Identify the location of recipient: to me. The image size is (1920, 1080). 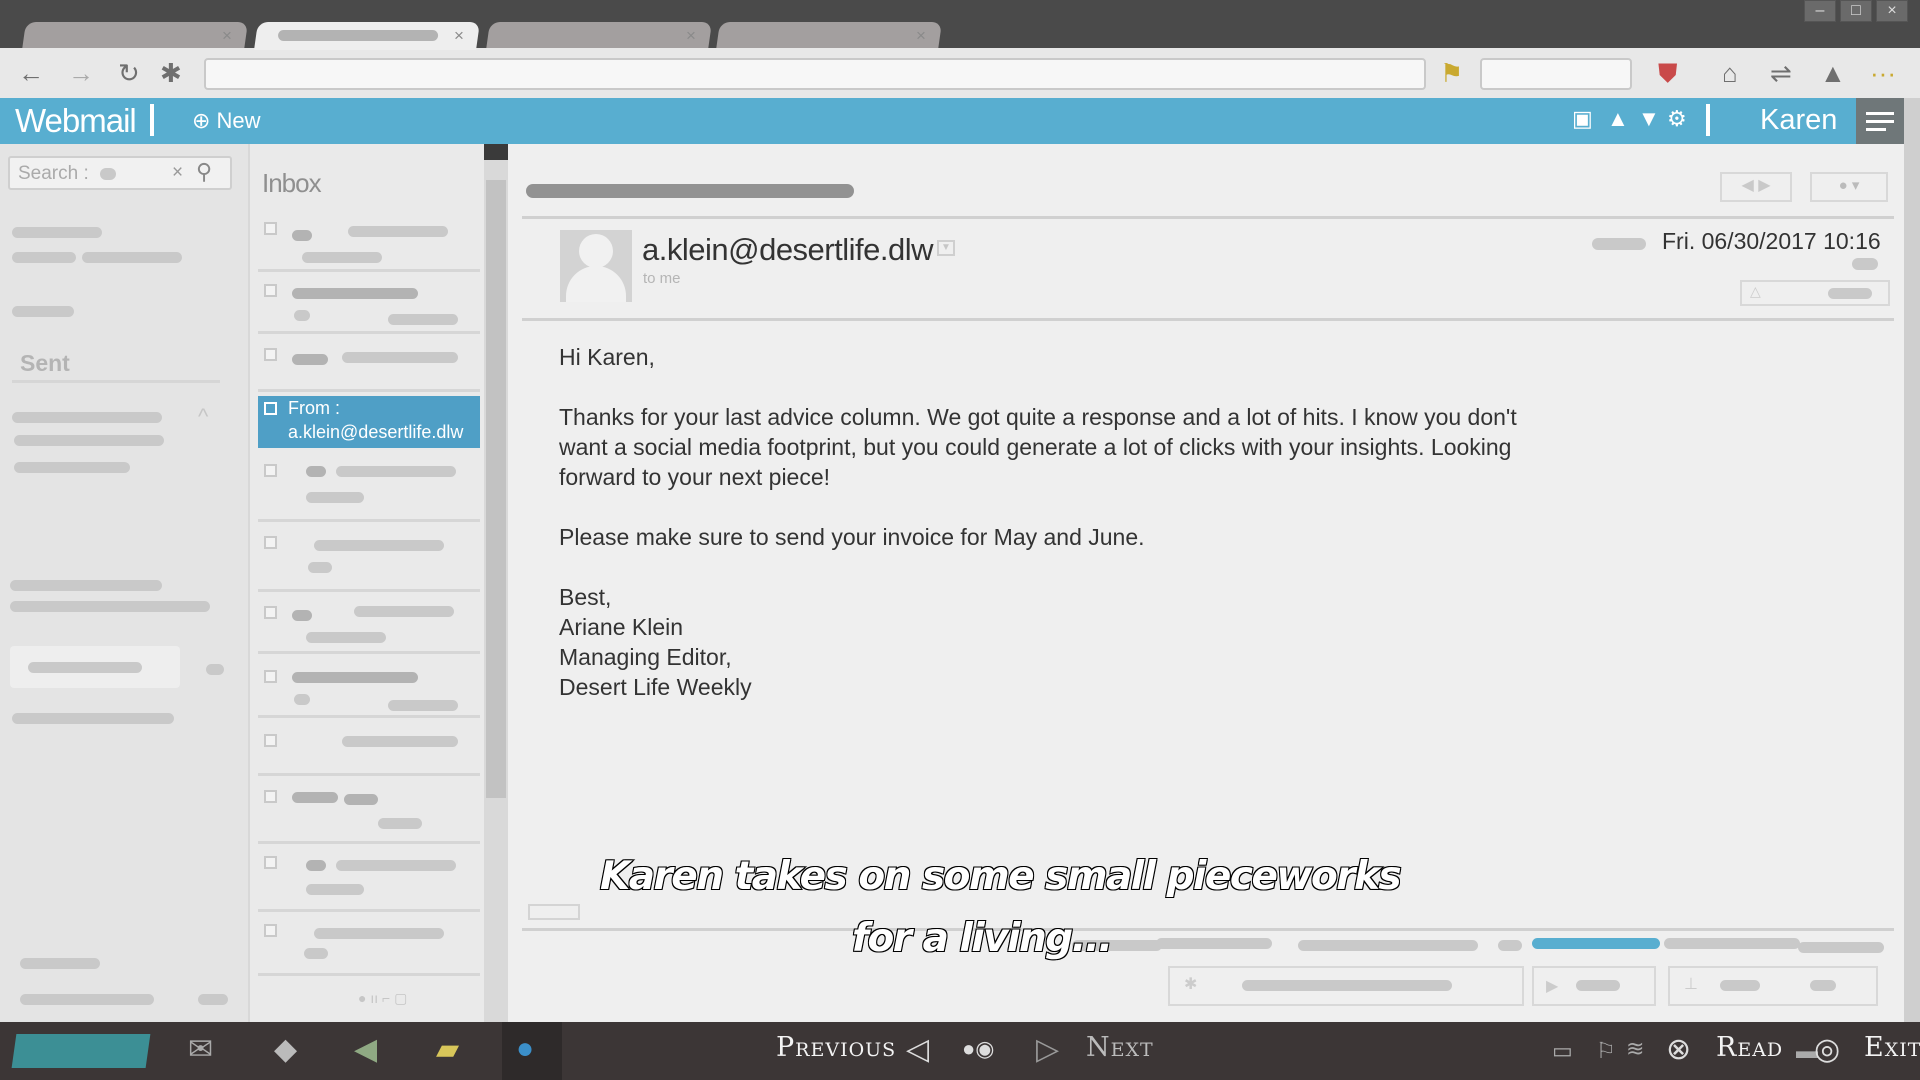
(662, 278).